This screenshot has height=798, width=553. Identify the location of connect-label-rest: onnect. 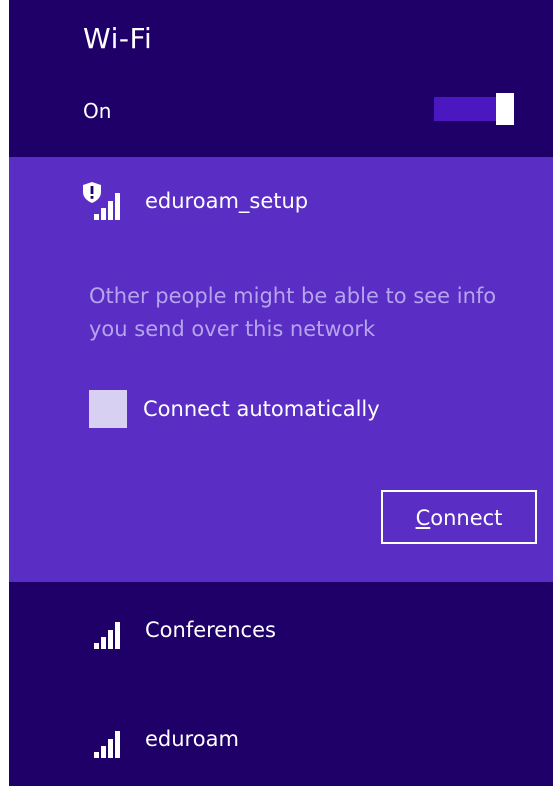
(466, 518).